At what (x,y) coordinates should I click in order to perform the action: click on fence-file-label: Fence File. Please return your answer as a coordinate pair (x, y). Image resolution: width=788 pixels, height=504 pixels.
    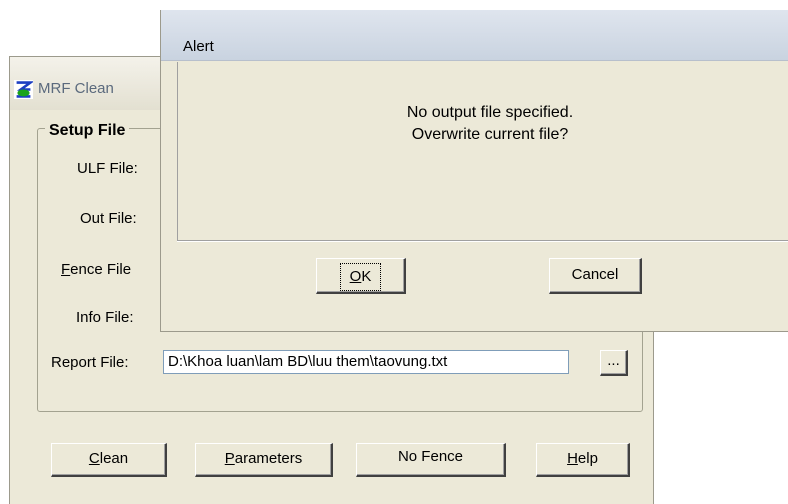
    Looking at the image, I should click on (96, 269).